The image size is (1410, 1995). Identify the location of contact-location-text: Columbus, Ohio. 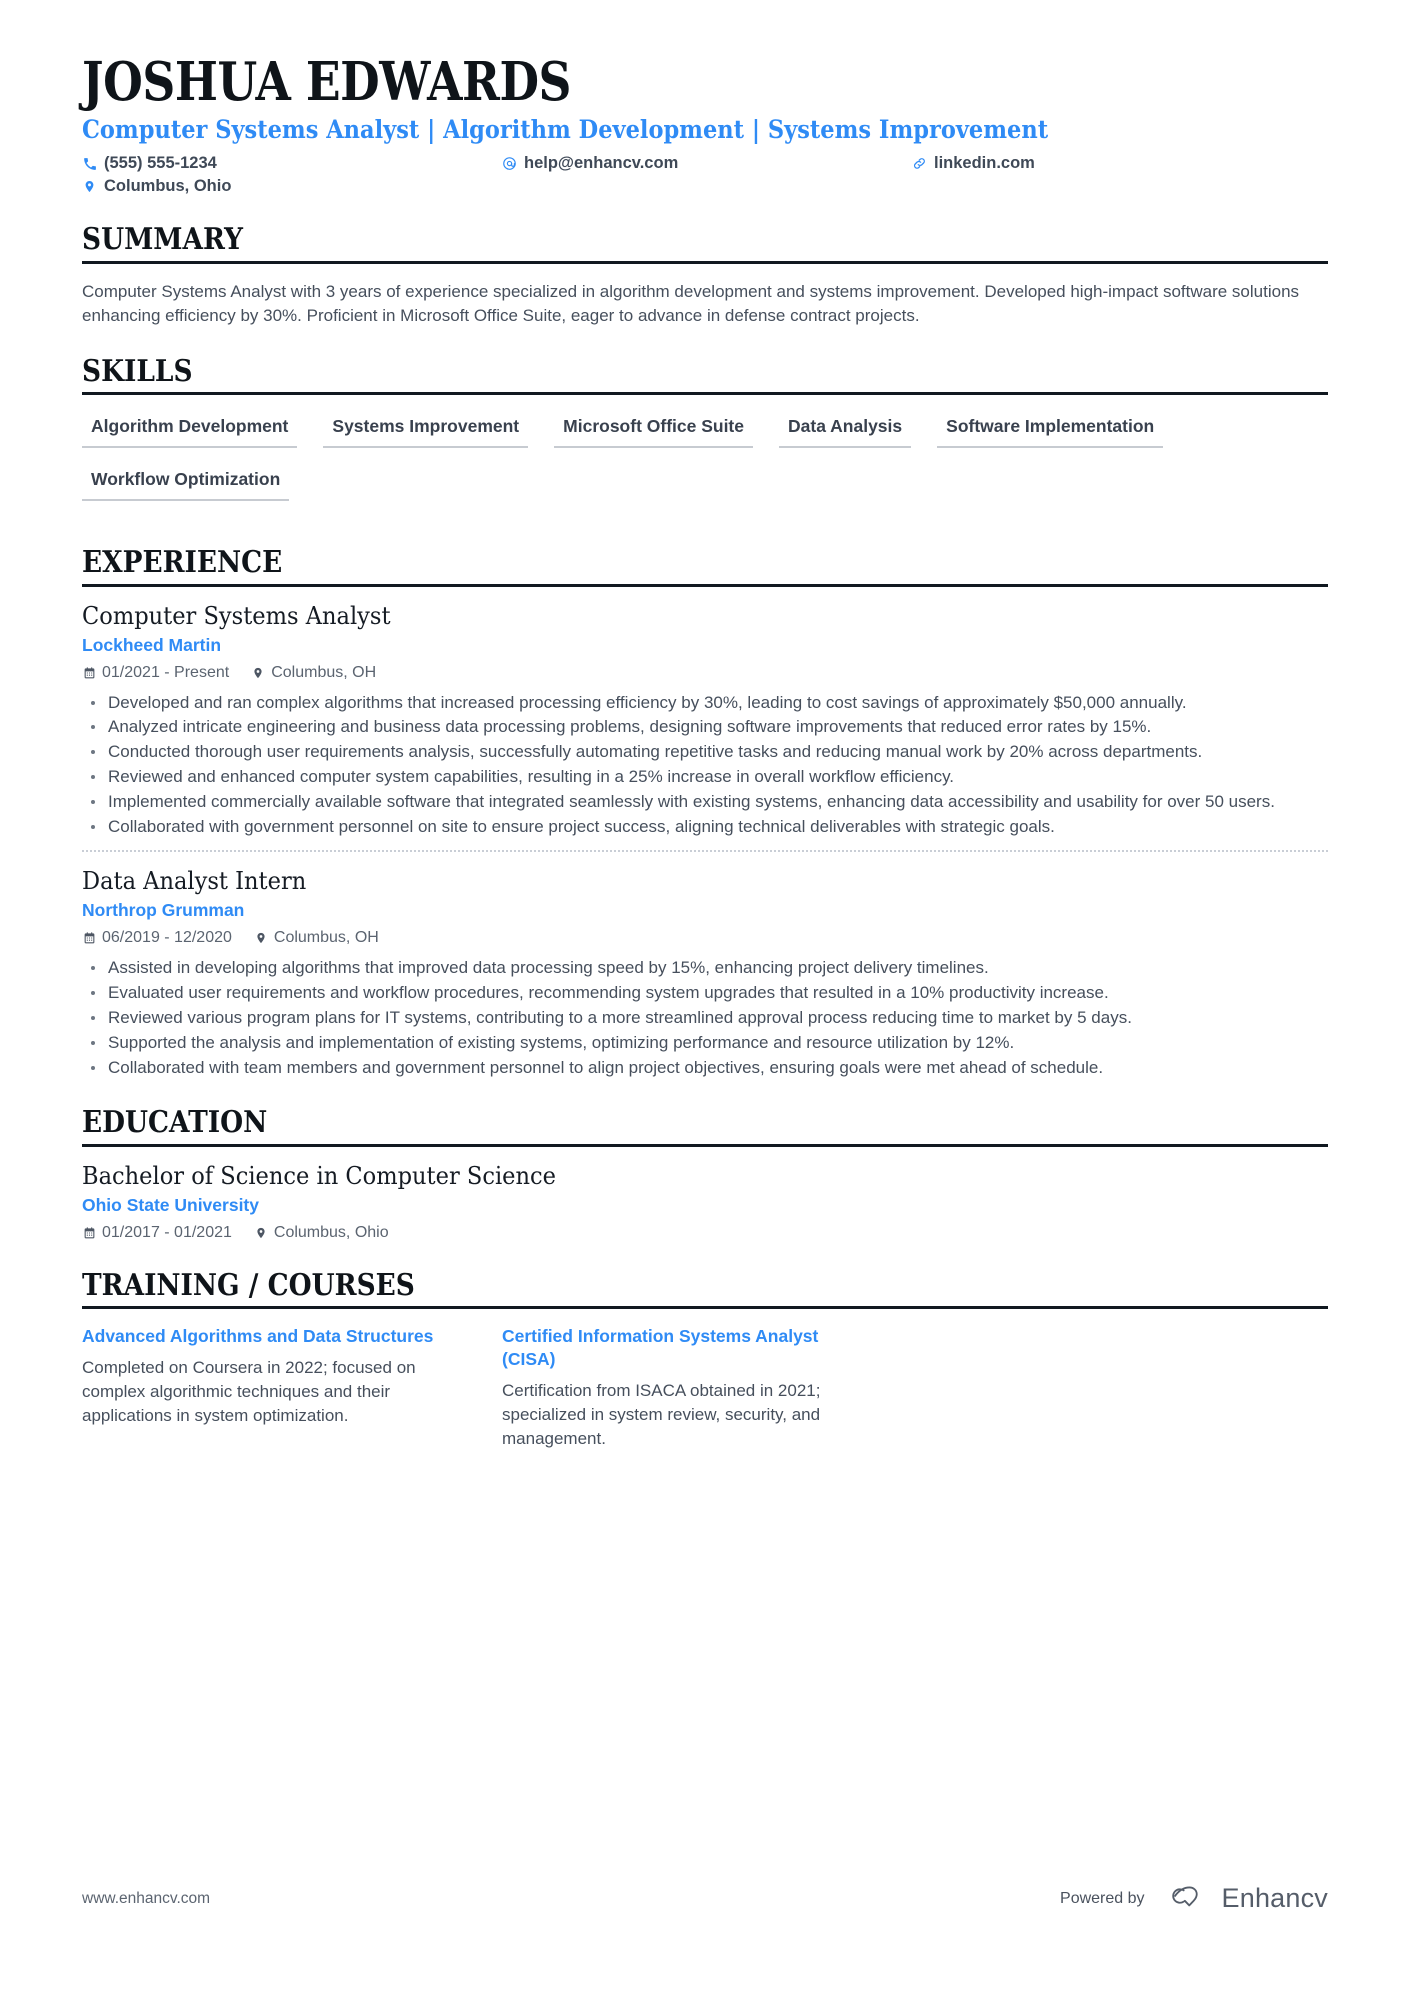
(168, 186).